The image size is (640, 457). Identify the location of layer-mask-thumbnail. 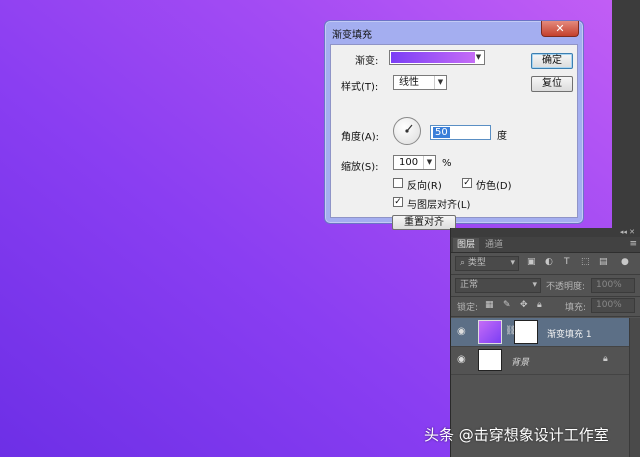
(526, 332).